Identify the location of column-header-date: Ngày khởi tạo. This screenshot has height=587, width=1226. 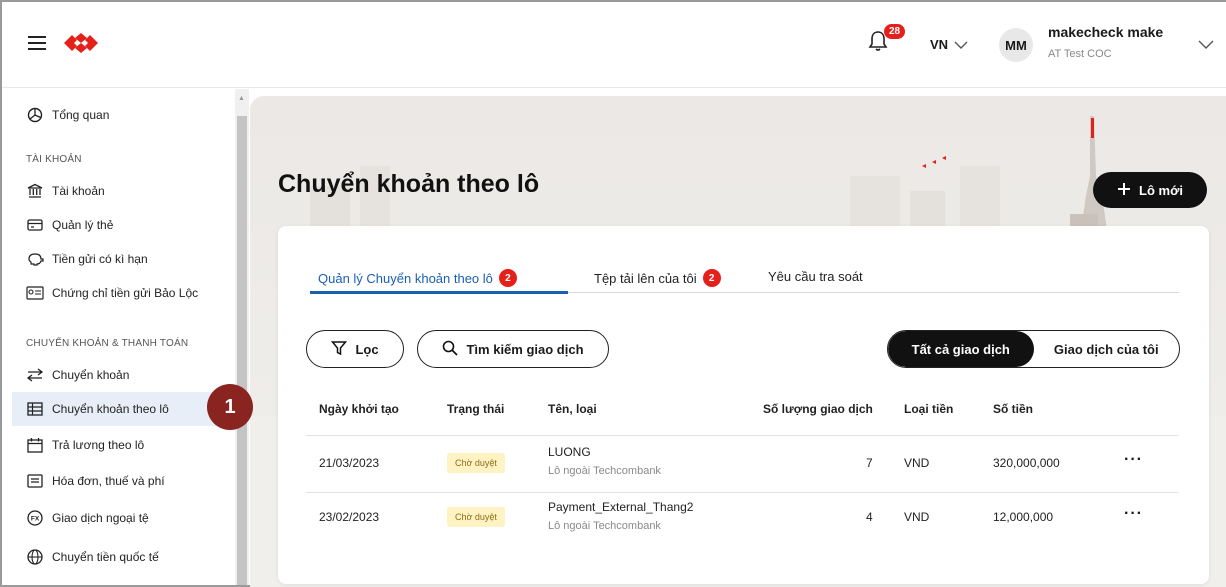
(359, 409).